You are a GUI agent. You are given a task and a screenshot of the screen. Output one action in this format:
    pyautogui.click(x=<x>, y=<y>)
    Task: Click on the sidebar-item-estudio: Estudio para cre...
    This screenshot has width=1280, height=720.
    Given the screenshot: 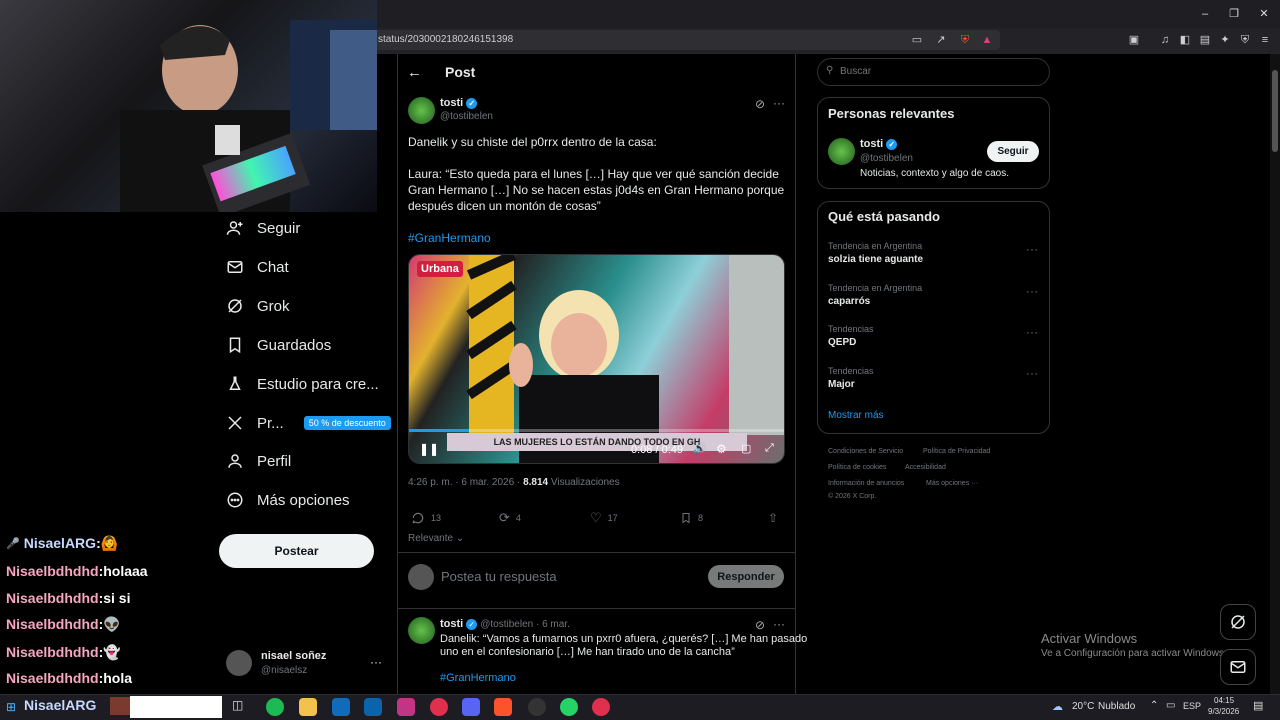 What is the action you would take?
    pyautogui.click(x=302, y=384)
    